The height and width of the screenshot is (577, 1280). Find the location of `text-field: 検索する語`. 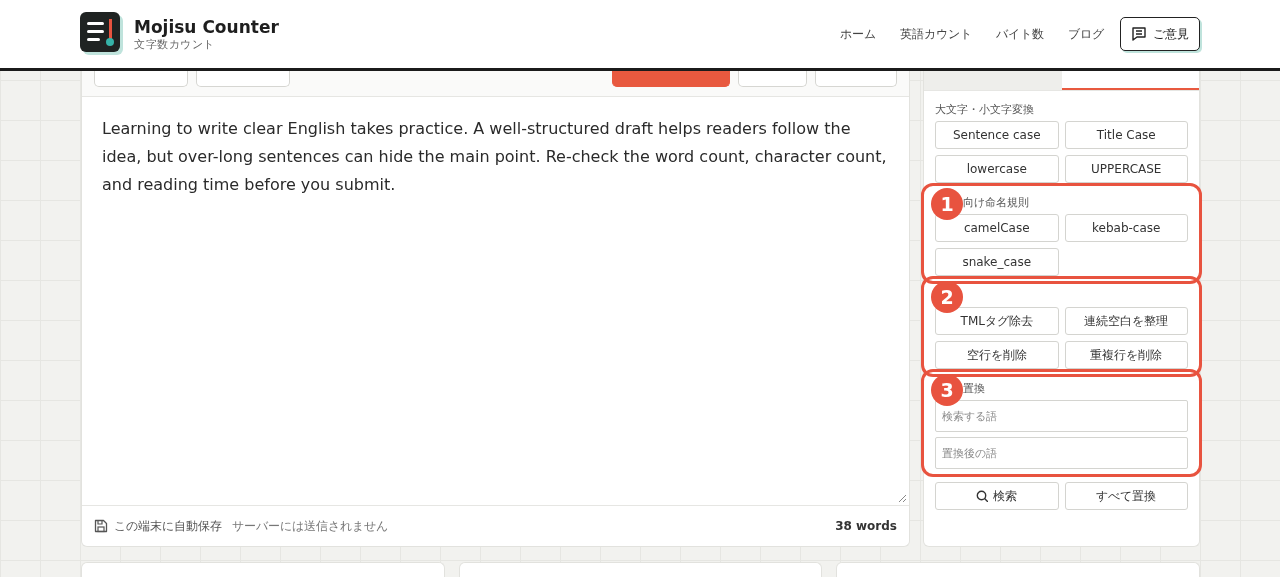

text-field: 検索する語 is located at coordinates (1061, 416).